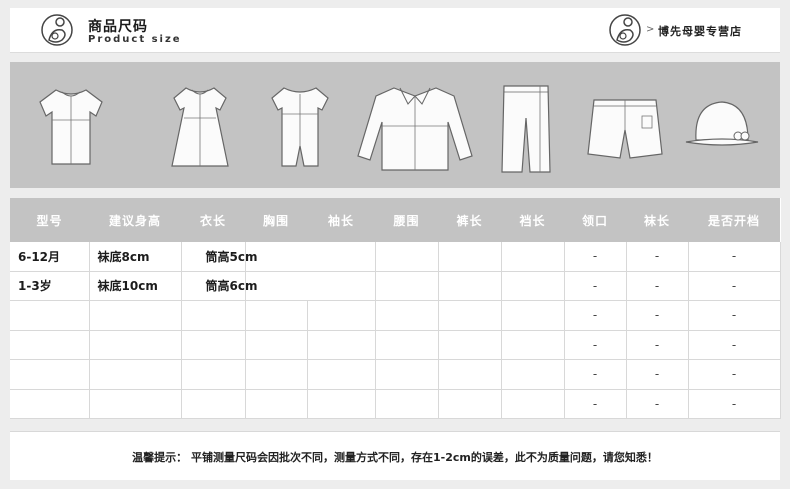 This screenshot has width=790, height=489. I want to click on shop-name-link: 博先母婴专营店, so click(700, 31).